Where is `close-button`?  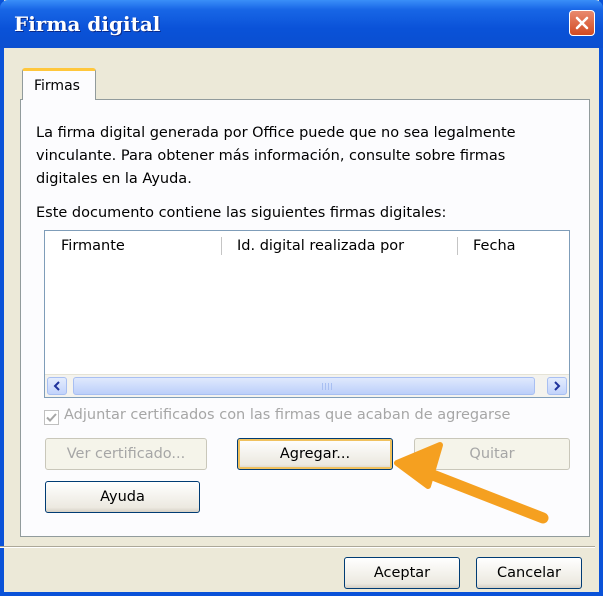
close-button is located at coordinates (582, 23).